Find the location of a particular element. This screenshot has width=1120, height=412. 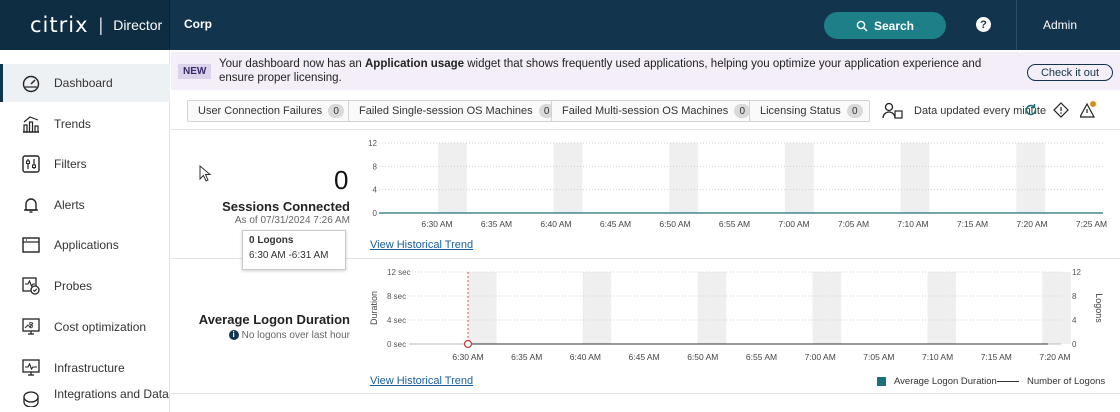

probes-icon is located at coordinates (31, 286).